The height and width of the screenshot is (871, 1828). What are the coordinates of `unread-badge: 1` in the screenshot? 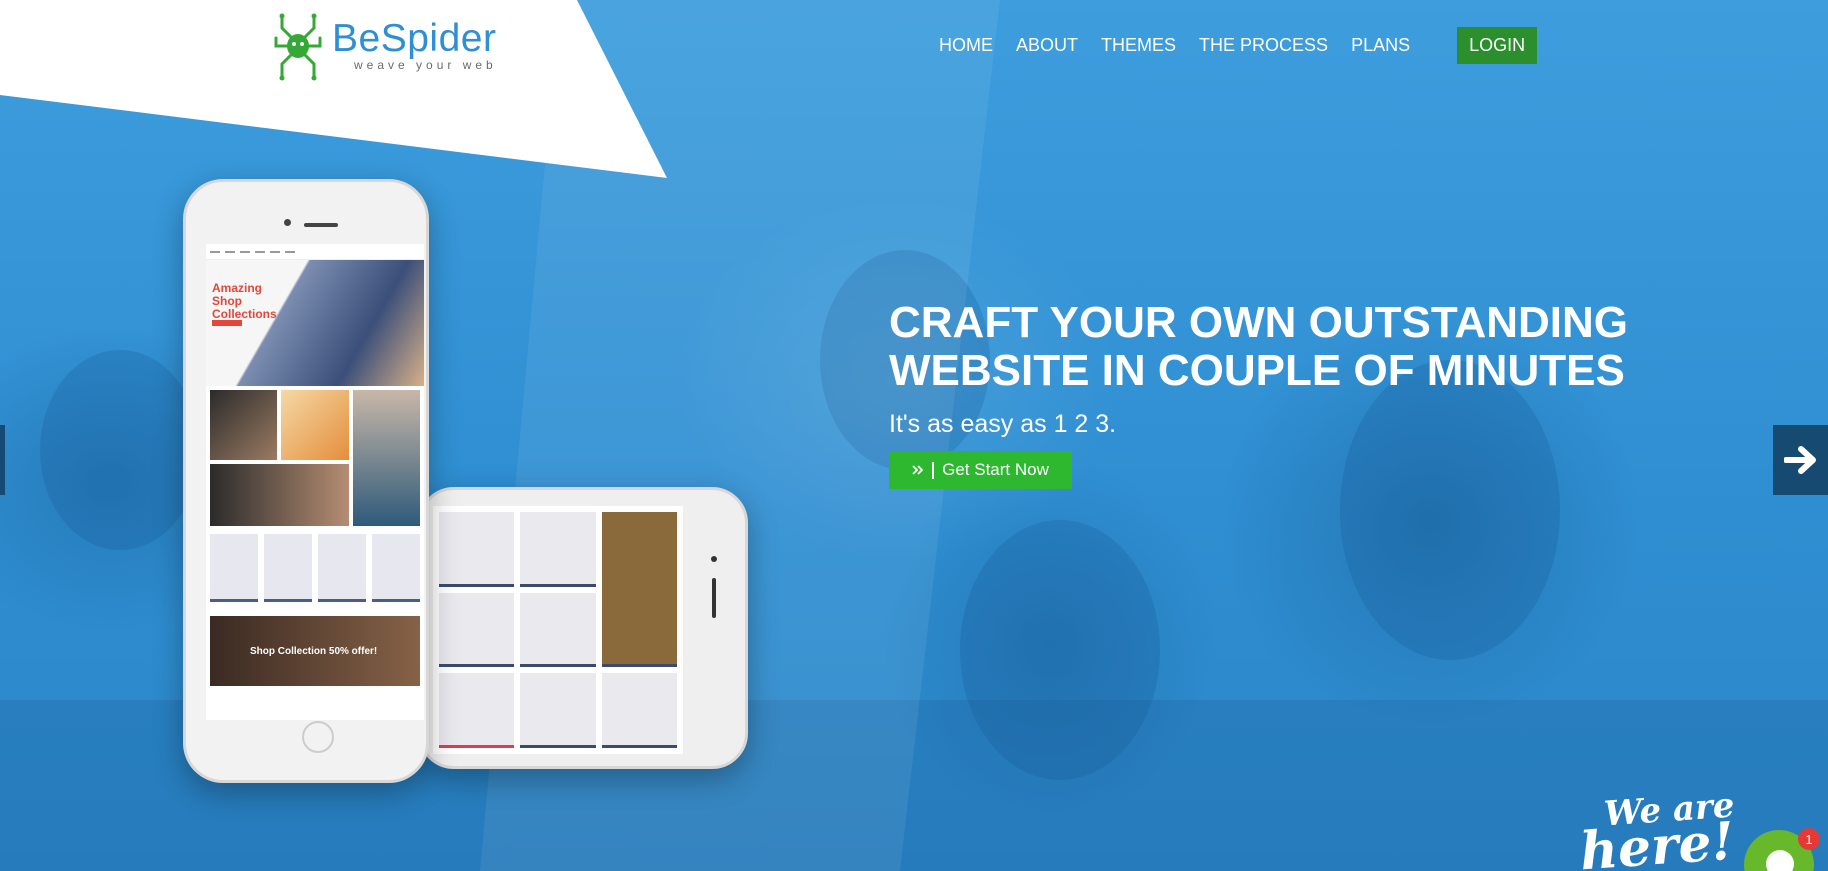 It's located at (1809, 839).